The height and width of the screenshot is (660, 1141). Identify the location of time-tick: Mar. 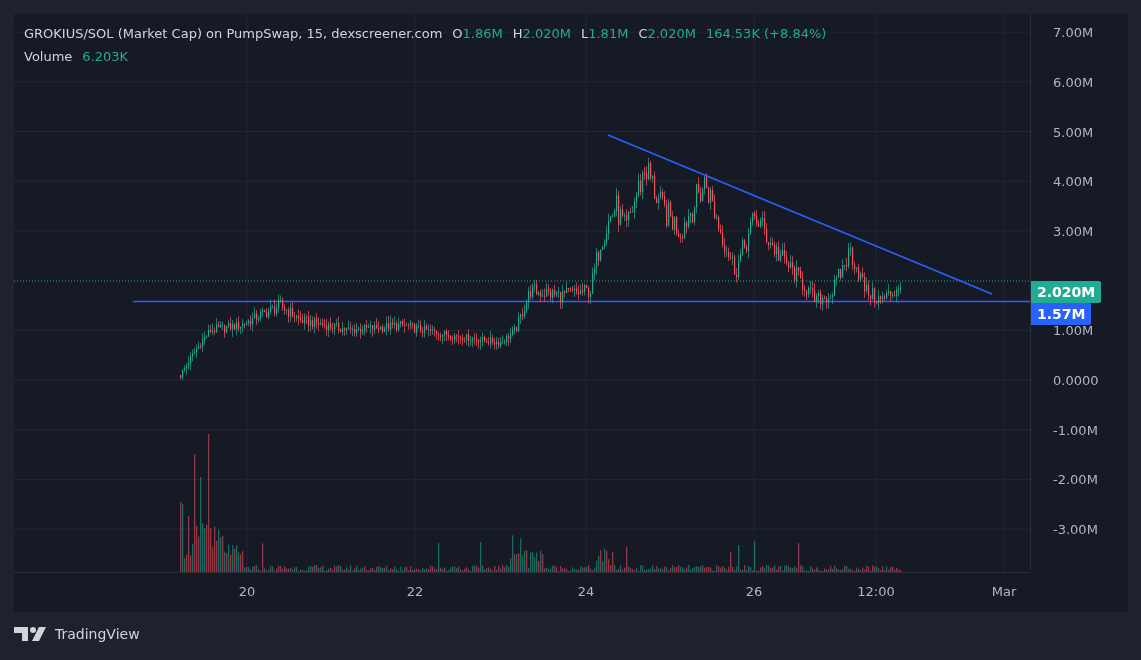
(1004, 591).